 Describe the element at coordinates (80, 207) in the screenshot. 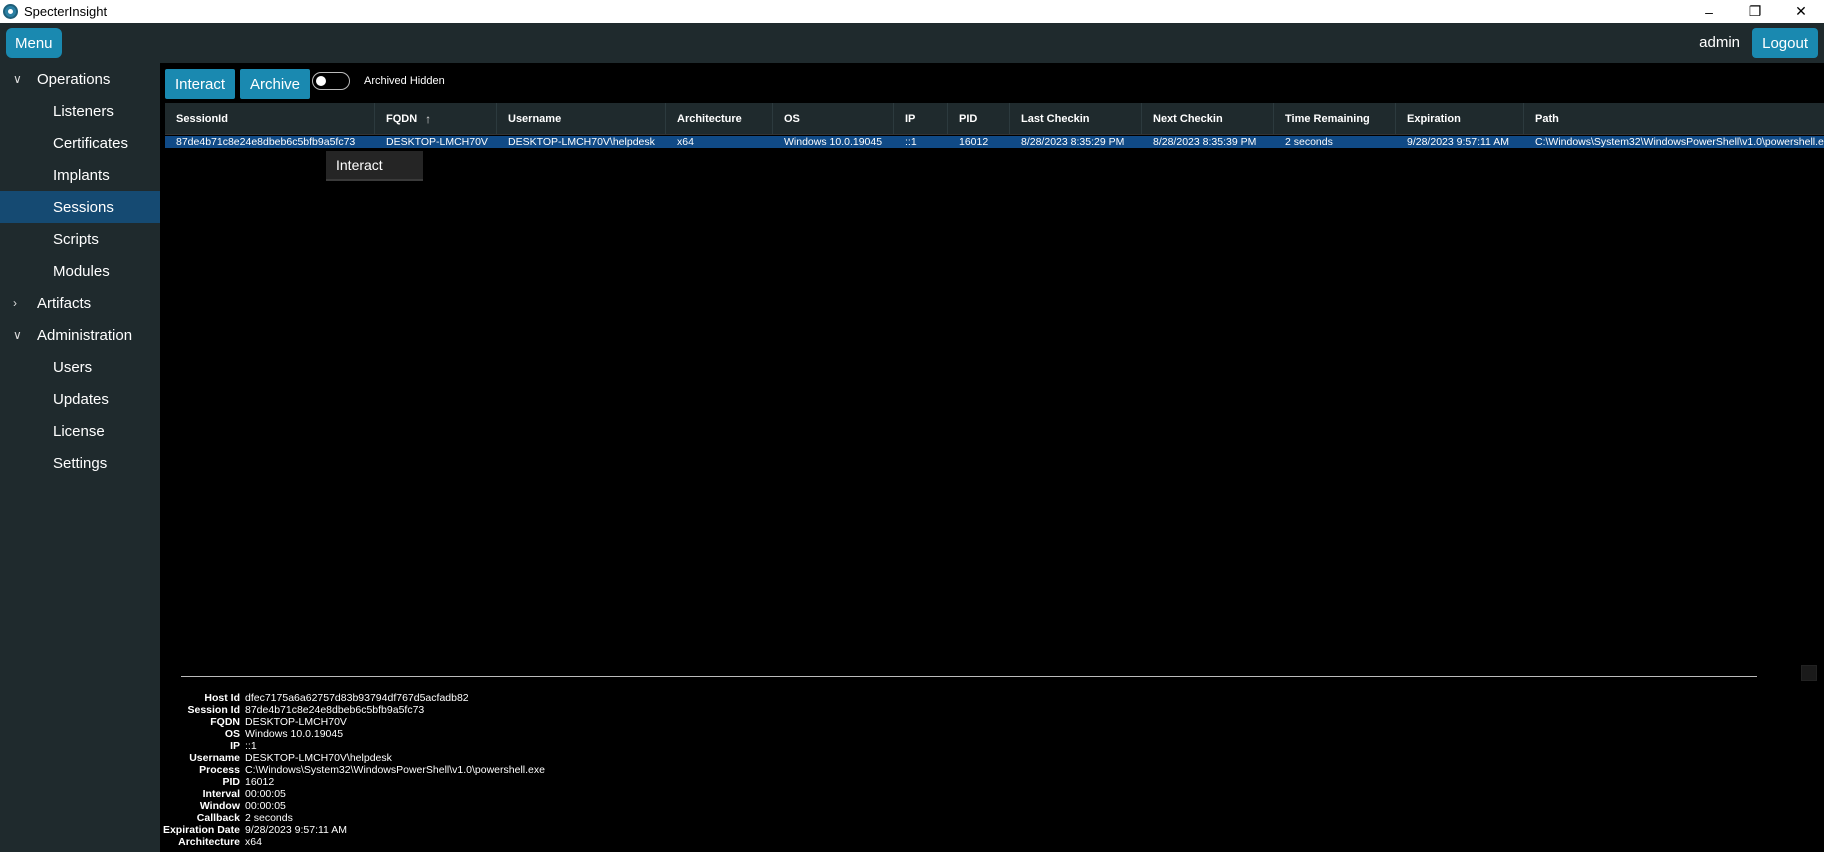

I see `sidebar-item-sessions: Sessions` at that location.